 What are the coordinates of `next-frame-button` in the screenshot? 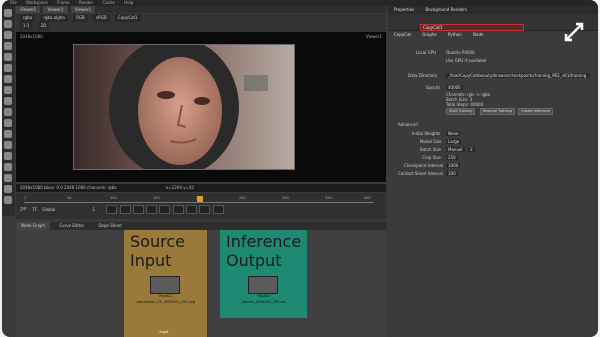 It's located at (191, 209).